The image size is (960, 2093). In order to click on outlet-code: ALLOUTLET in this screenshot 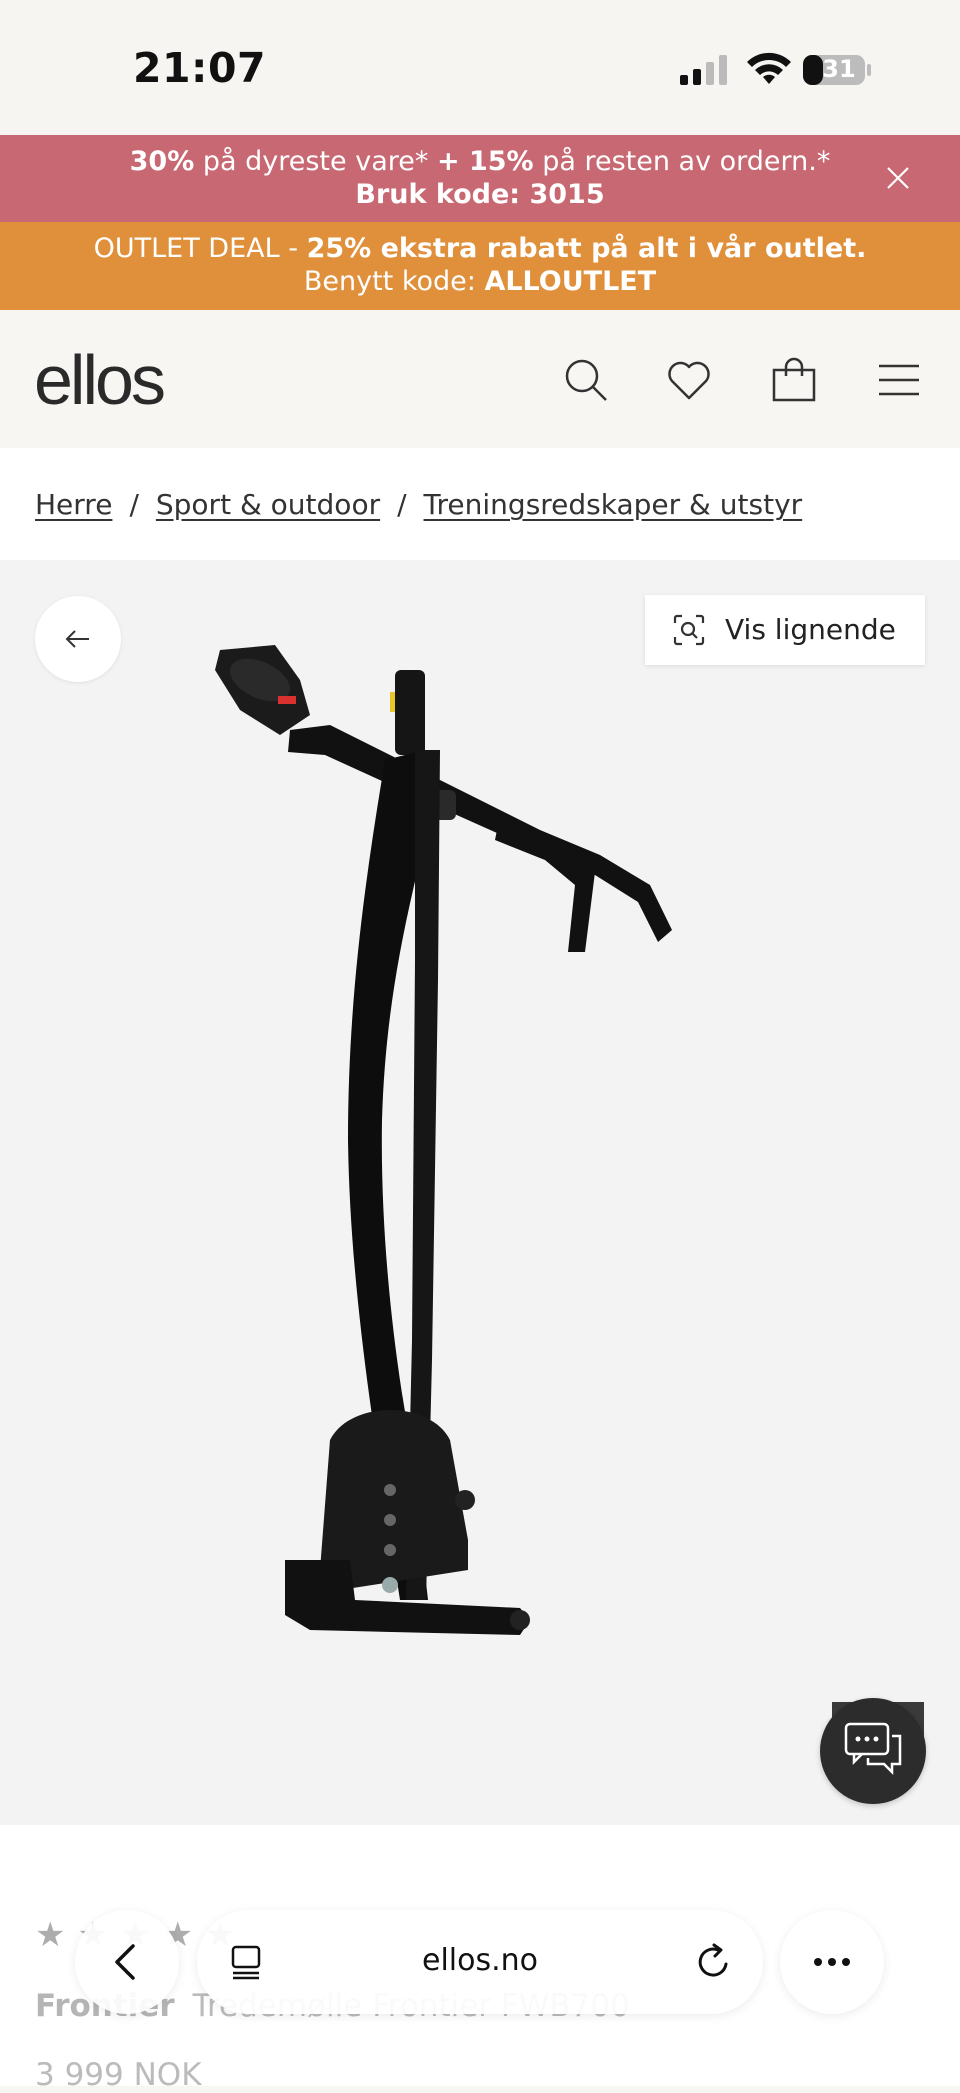, I will do `click(570, 281)`.